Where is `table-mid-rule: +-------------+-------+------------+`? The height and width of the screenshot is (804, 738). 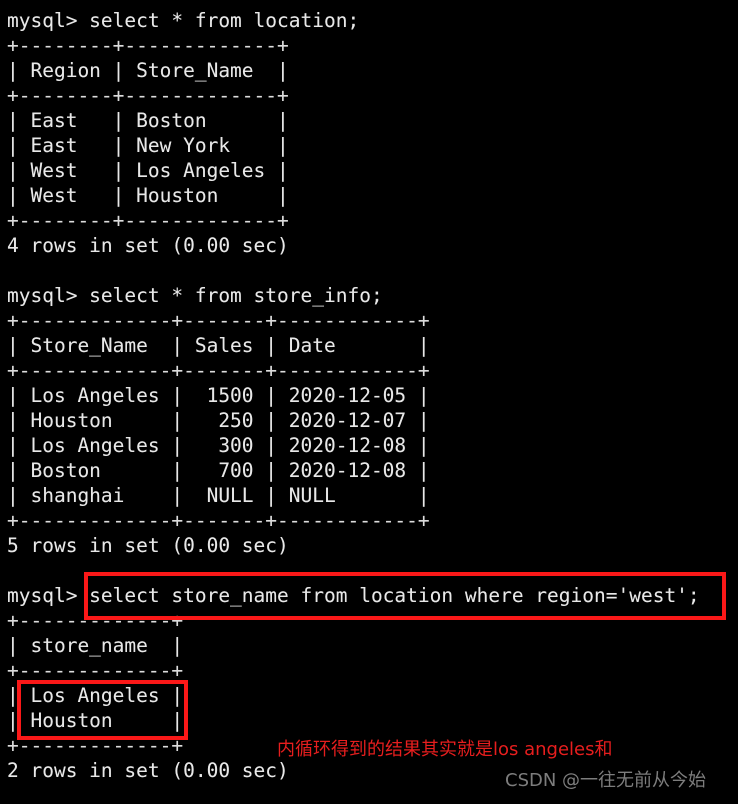 table-mid-rule: +-------------+-------+------------+ is located at coordinates (218, 370).